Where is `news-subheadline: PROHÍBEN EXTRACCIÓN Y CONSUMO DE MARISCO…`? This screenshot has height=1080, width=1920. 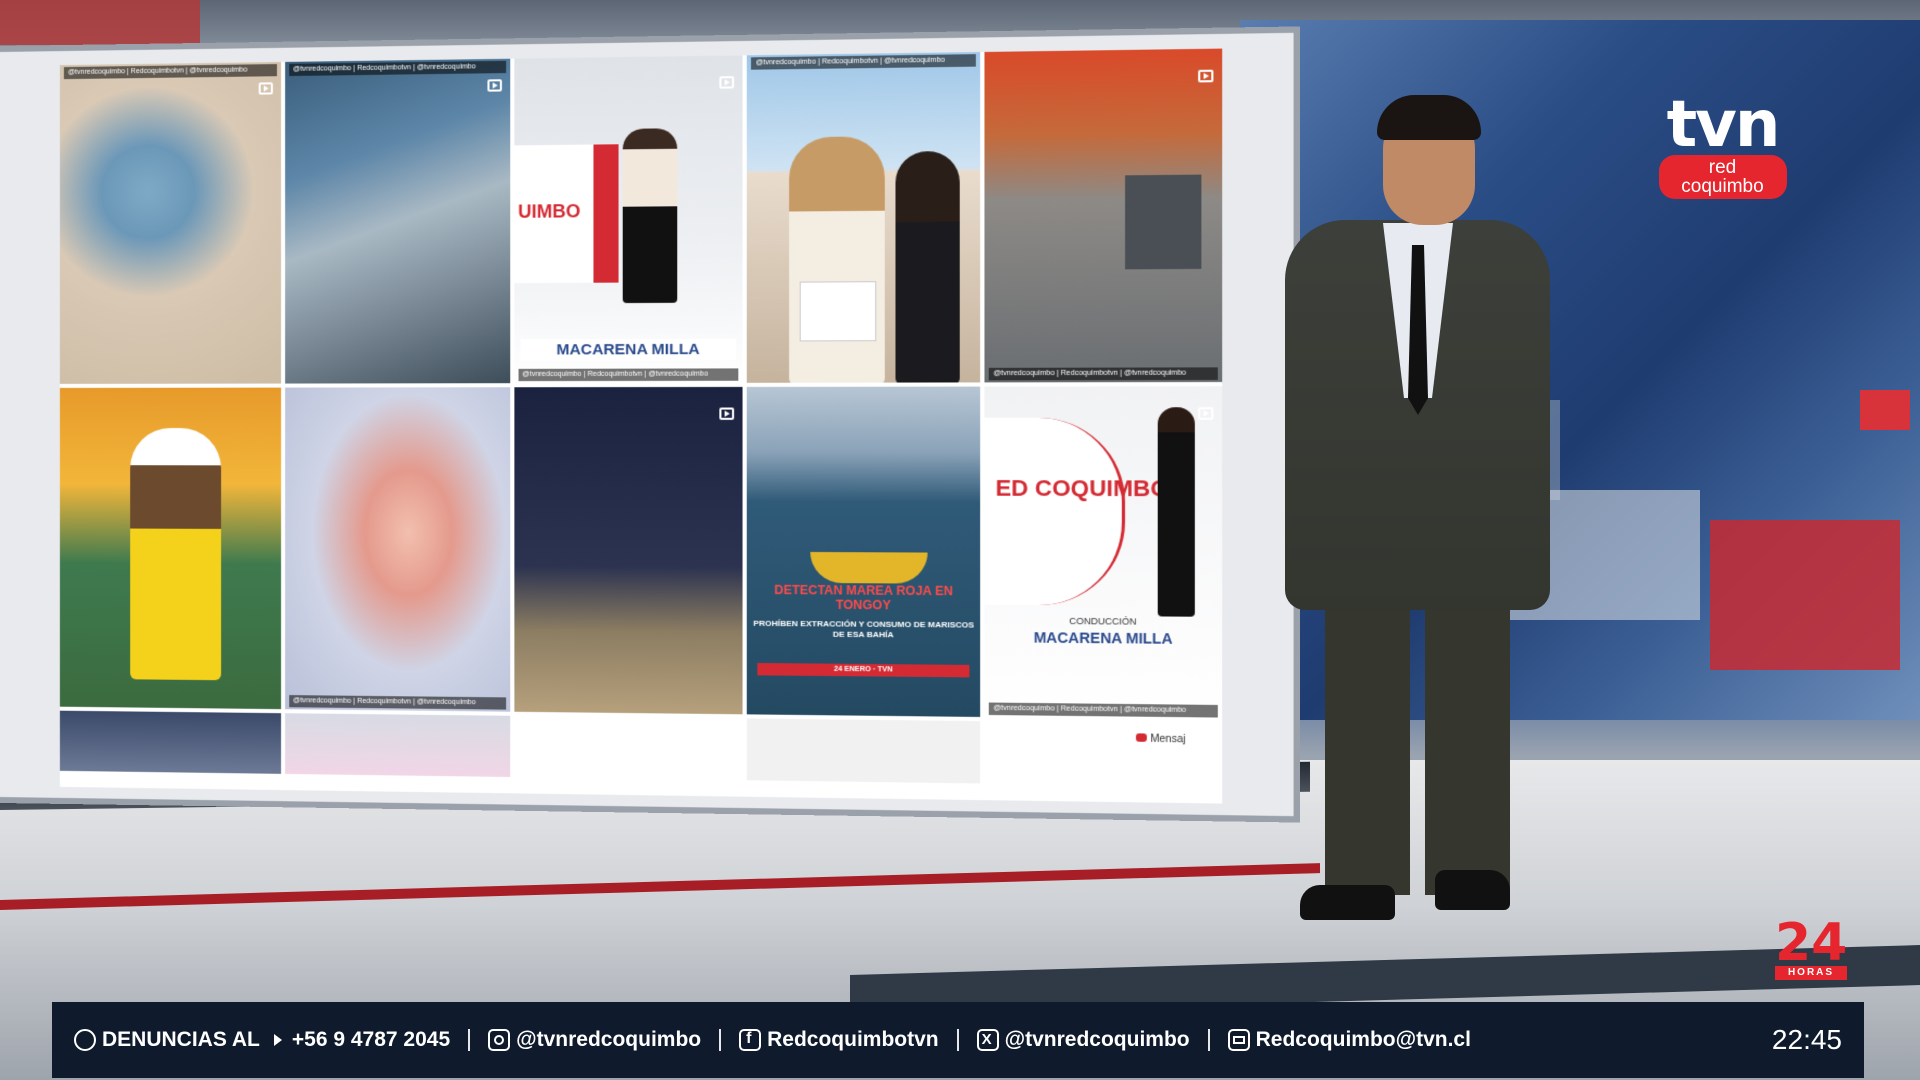 news-subheadline: PROHÍBEN EXTRACCIÓN Y CONSUMO DE MARISCO… is located at coordinates (864, 629).